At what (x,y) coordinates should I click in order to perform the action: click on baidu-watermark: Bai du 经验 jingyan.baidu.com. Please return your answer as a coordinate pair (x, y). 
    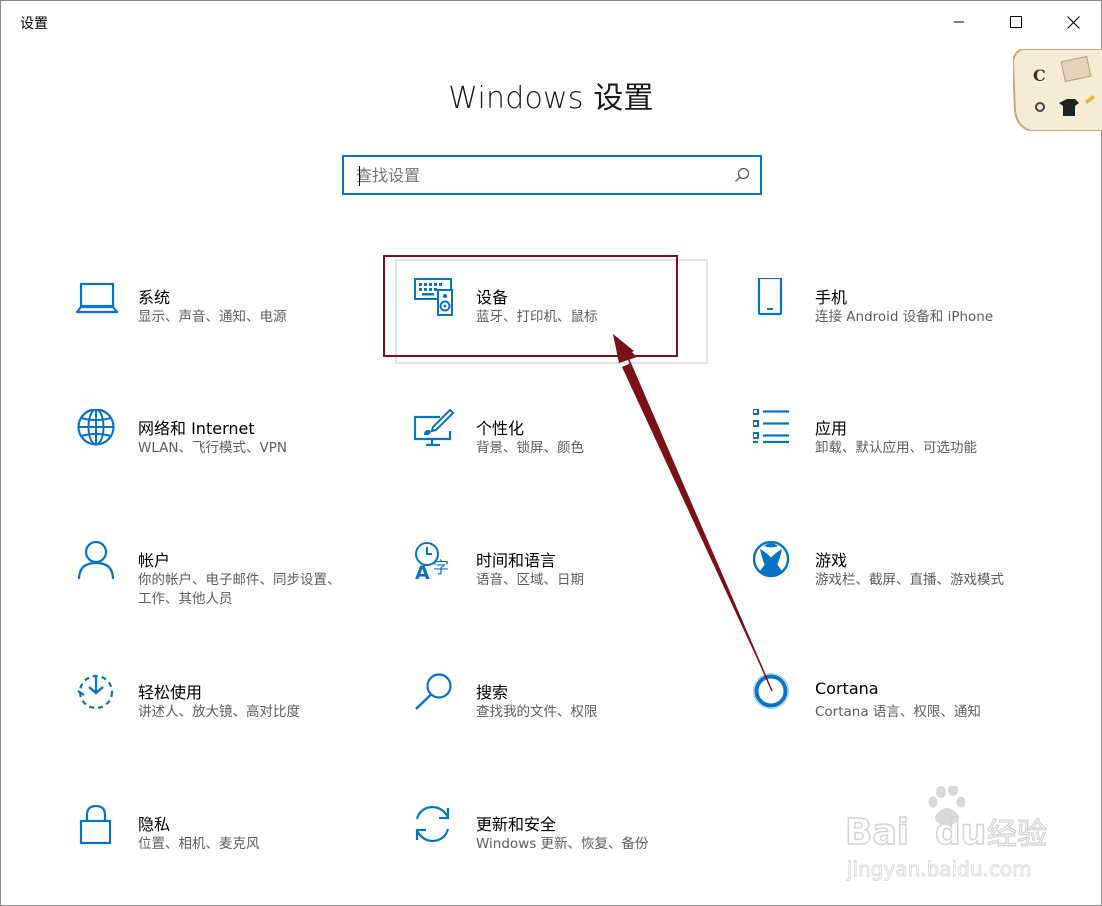
    Looking at the image, I should click on (946, 835).